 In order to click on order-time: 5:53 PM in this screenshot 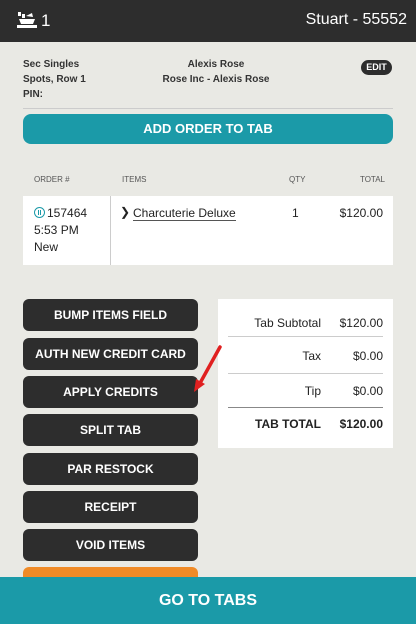, I will do `click(56, 230)`.